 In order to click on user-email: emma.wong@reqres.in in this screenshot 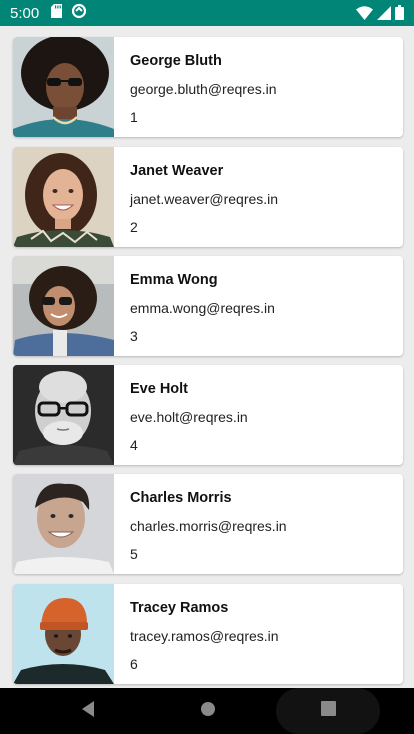, I will do `click(202, 308)`.